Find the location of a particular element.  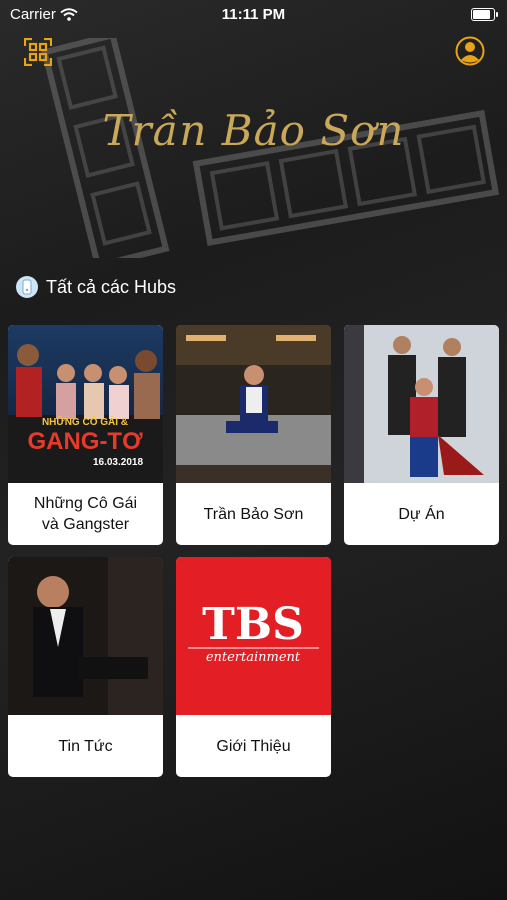

poster-title: GANG-TƠ is located at coordinates (85, 441).